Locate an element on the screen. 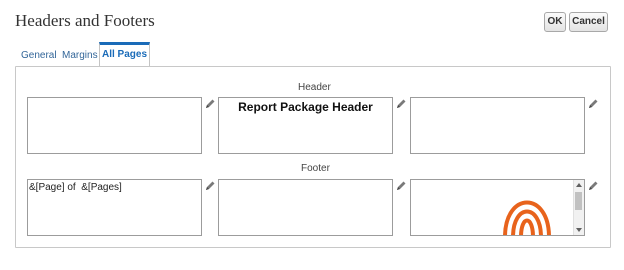 The width and height of the screenshot is (624, 270). header-center-text: Report Package Header is located at coordinates (305, 107).